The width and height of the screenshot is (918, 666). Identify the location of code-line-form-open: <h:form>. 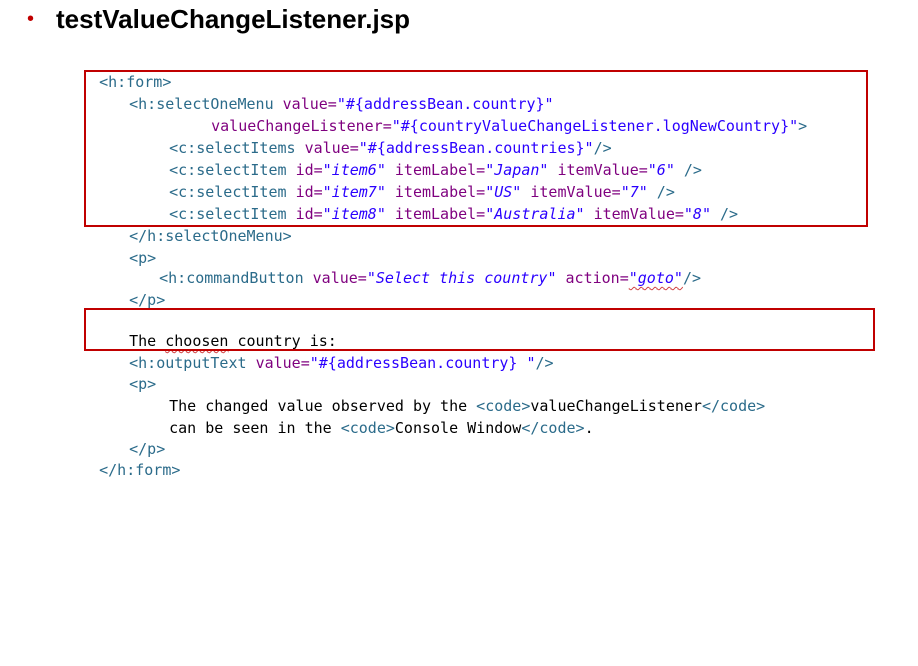
(117, 71).